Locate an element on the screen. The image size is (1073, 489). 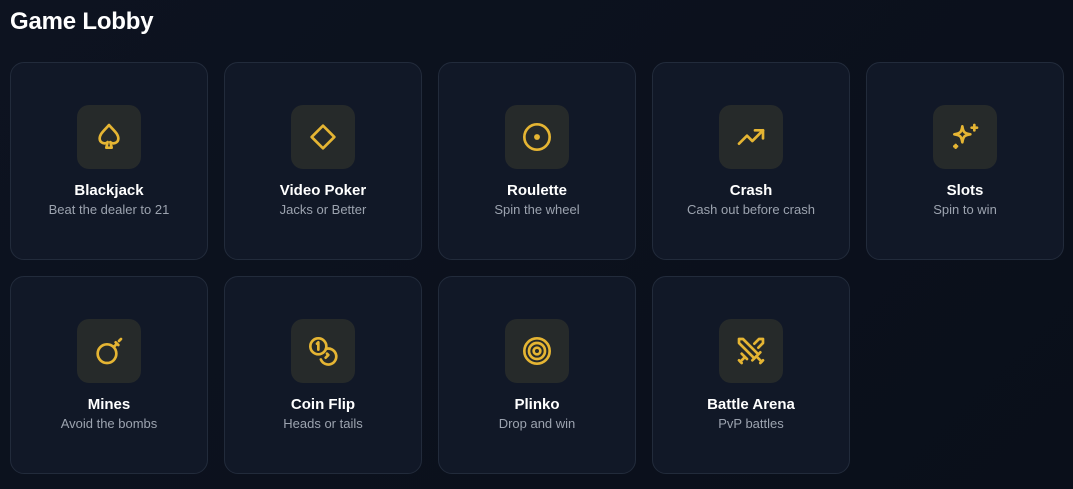
game-card-battle-arena: Battle Arena PvP battles is located at coordinates (751, 375).